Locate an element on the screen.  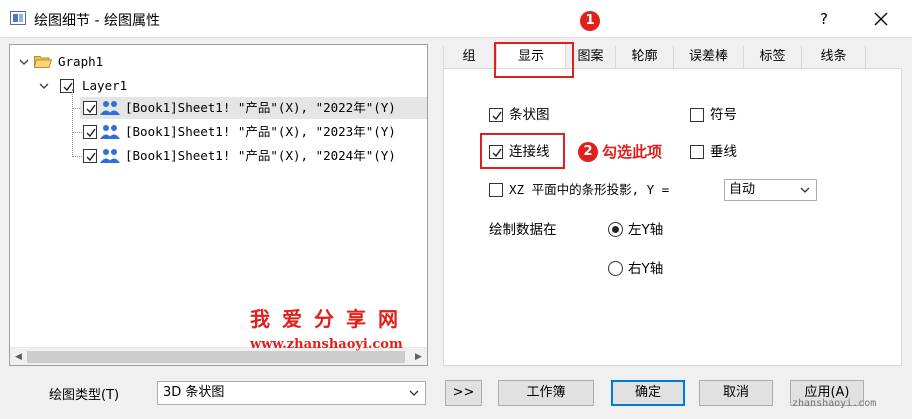
folder-icon is located at coordinates (43, 62).